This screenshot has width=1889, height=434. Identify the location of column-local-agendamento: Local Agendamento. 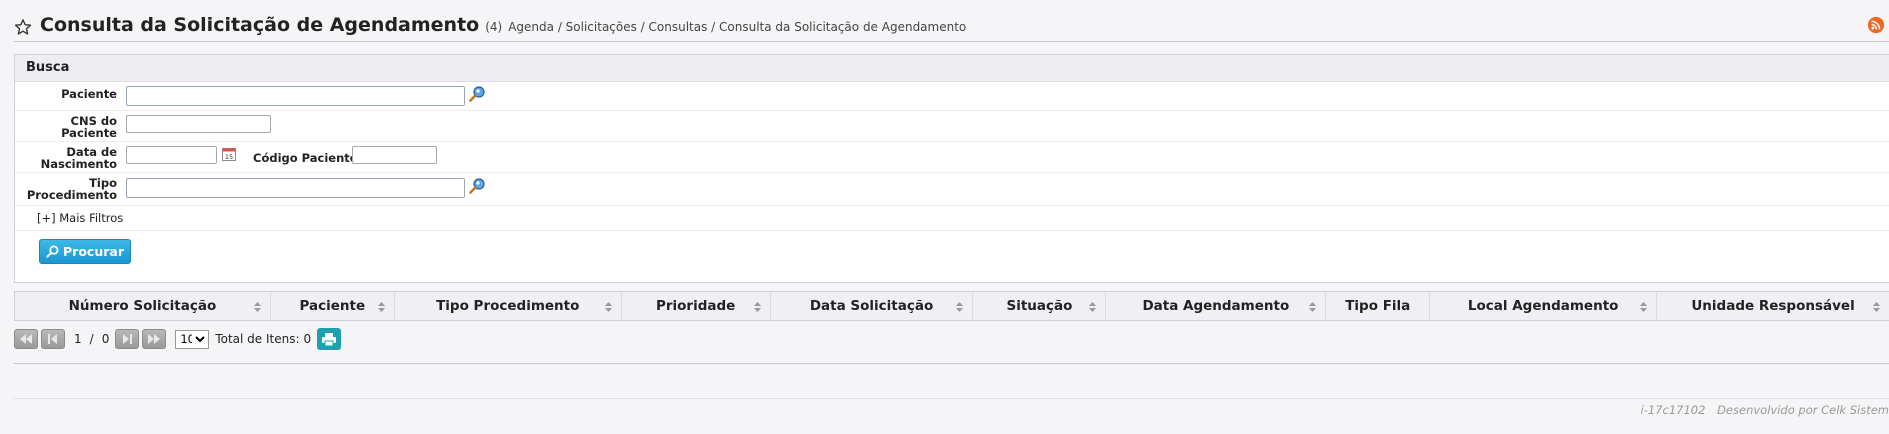
(1544, 306).